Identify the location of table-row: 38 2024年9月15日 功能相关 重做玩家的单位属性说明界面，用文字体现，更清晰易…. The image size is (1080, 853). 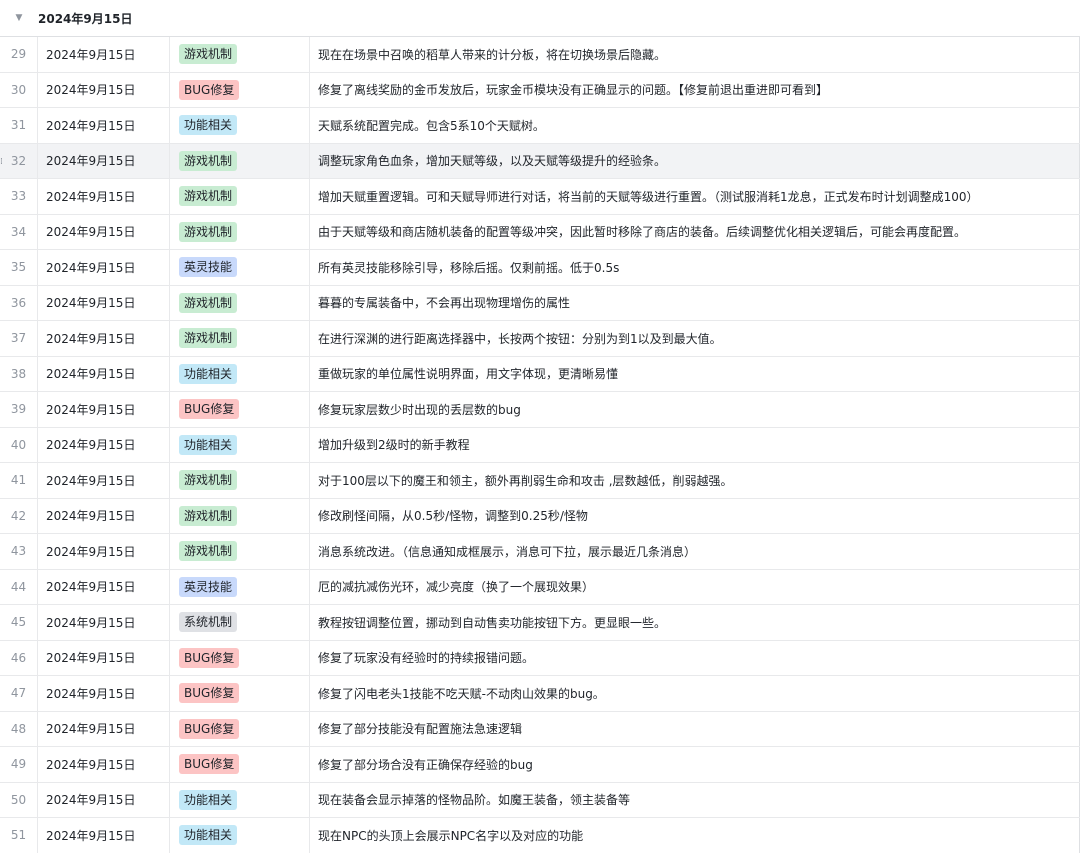
(540, 374).